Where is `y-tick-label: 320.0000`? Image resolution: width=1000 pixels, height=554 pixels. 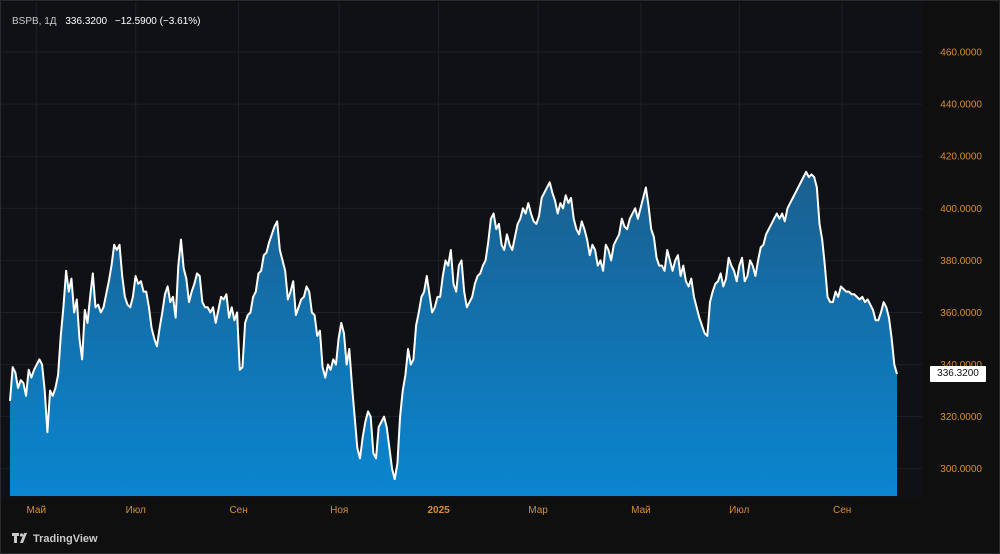
y-tick-label: 320.0000 is located at coordinates (961, 417).